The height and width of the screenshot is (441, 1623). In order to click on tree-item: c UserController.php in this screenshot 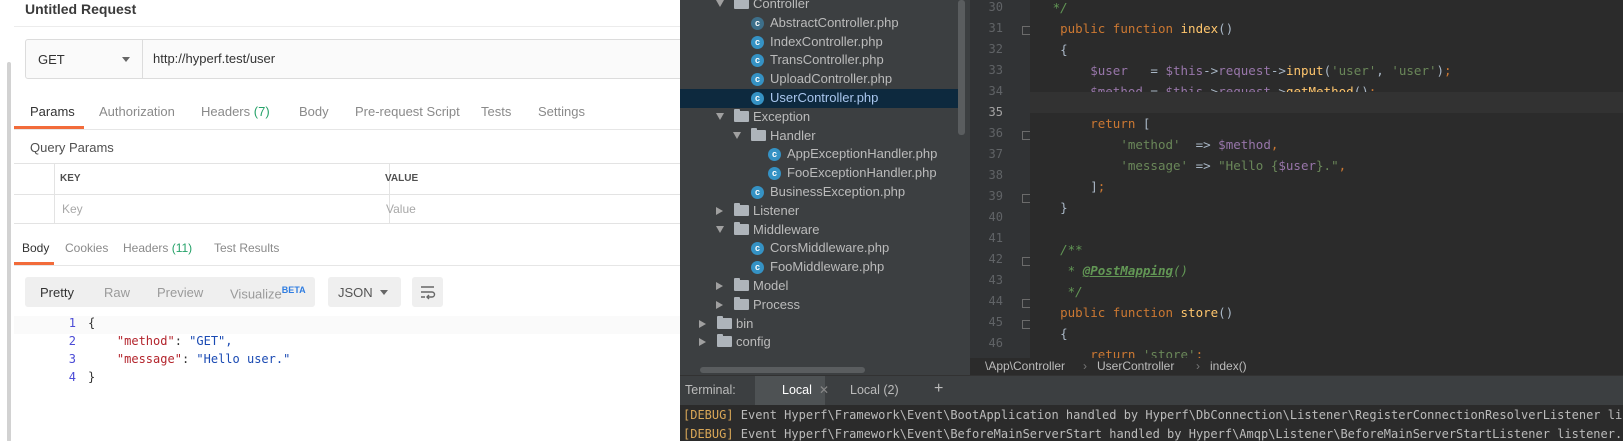, I will do `click(819, 98)`.